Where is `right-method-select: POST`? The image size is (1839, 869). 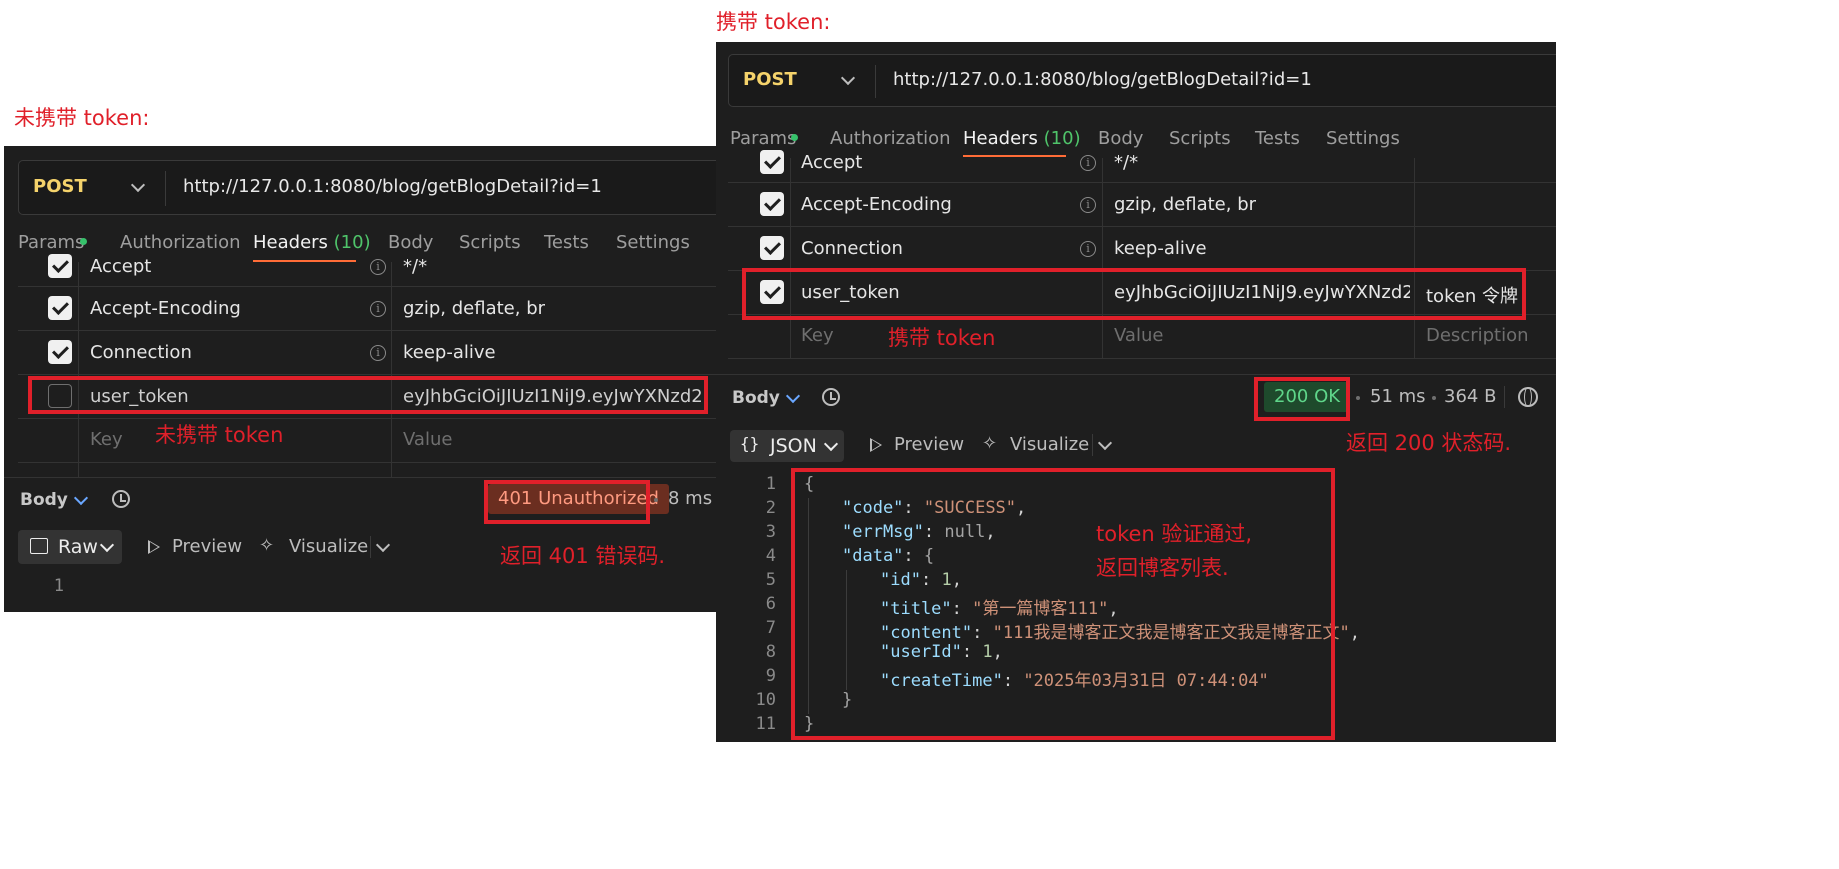
right-method-select: POST is located at coordinates (770, 79).